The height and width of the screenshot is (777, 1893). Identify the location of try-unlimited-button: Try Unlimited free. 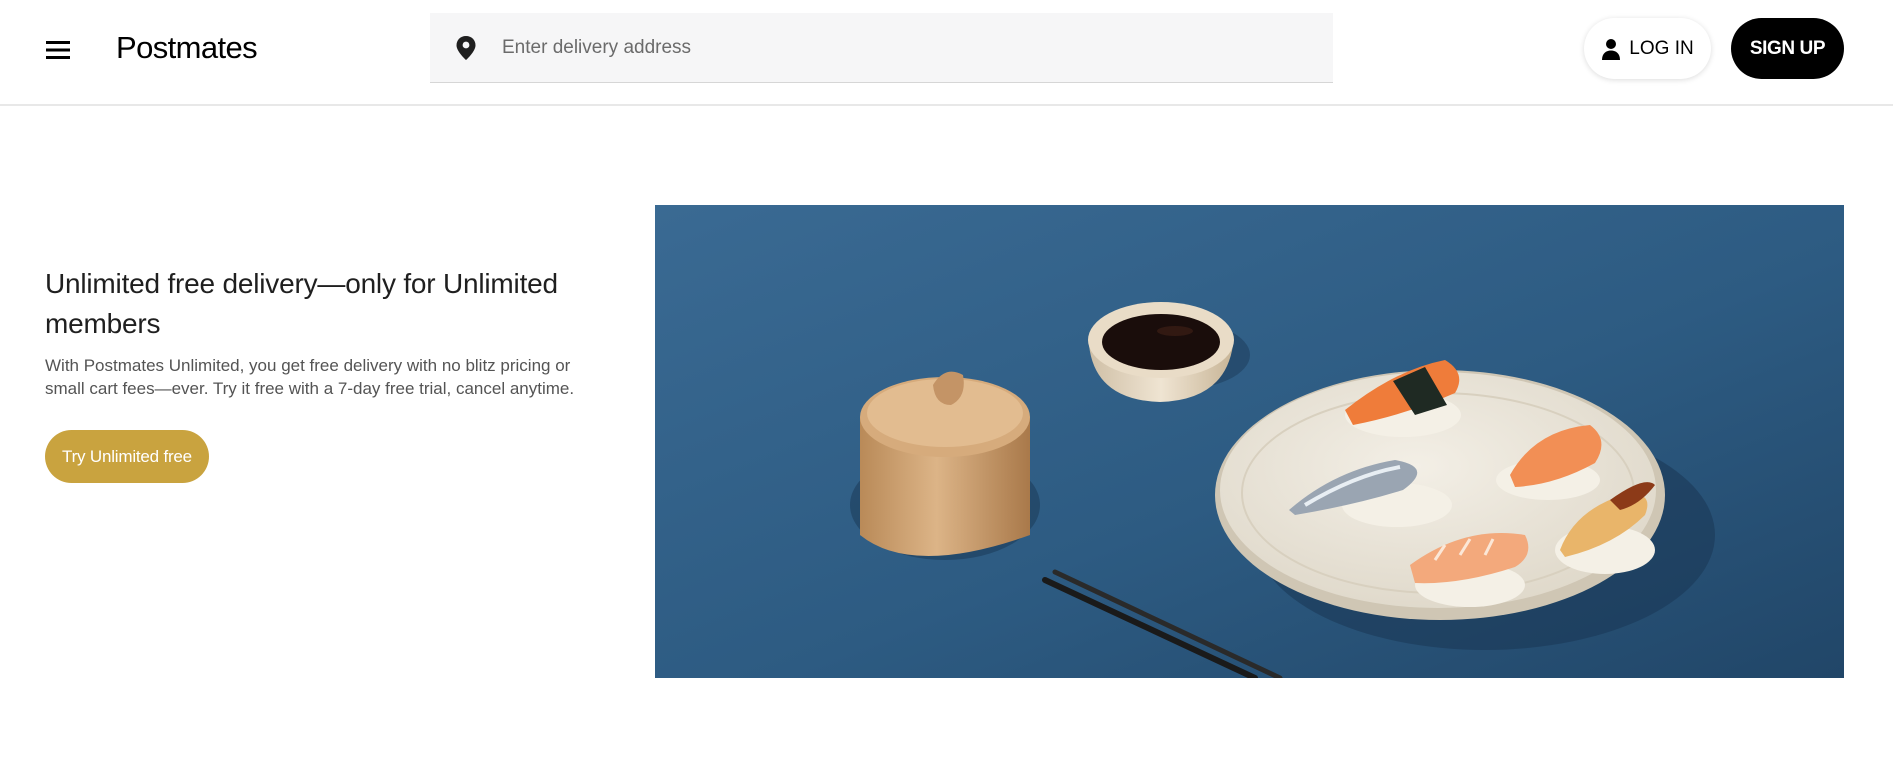
(127, 456).